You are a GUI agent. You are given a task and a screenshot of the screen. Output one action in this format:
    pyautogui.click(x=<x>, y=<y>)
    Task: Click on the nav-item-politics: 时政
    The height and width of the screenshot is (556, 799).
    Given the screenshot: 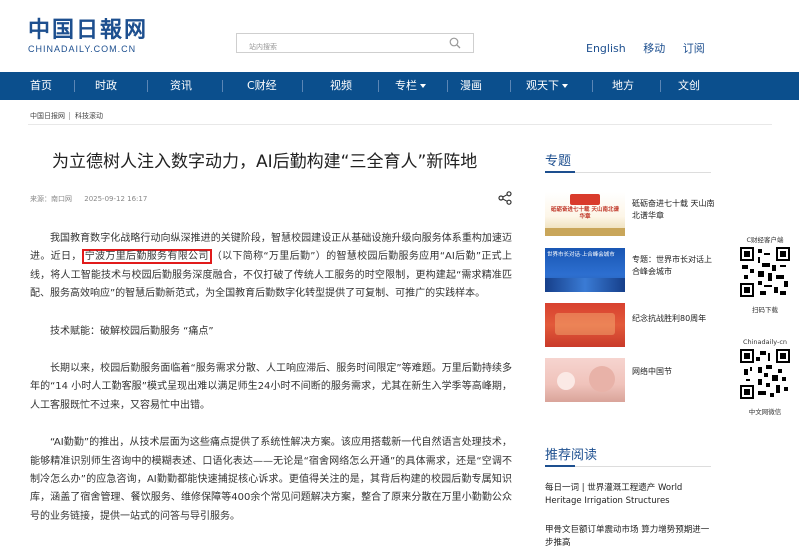 What is the action you would take?
    pyautogui.click(x=106, y=86)
    